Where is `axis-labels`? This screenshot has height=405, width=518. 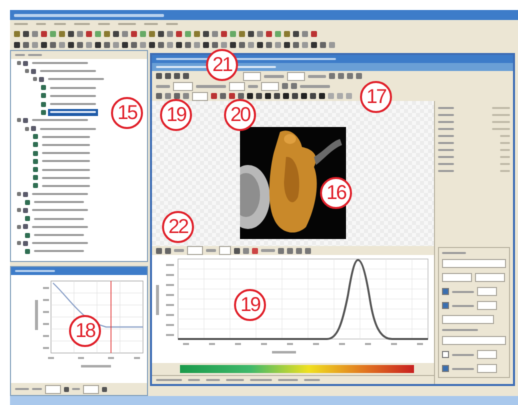 axis-labels is located at coordinates (170, 300).